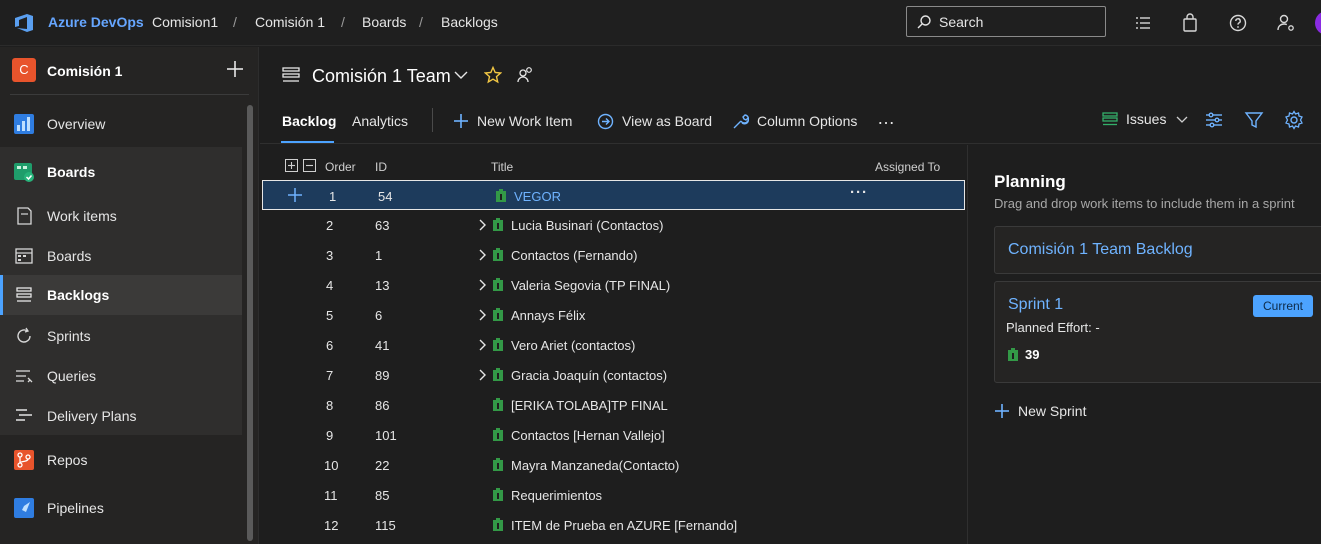  What do you see at coordinates (1040, 411) in the screenshot?
I see `new-sprint-button: New Sprint` at bounding box center [1040, 411].